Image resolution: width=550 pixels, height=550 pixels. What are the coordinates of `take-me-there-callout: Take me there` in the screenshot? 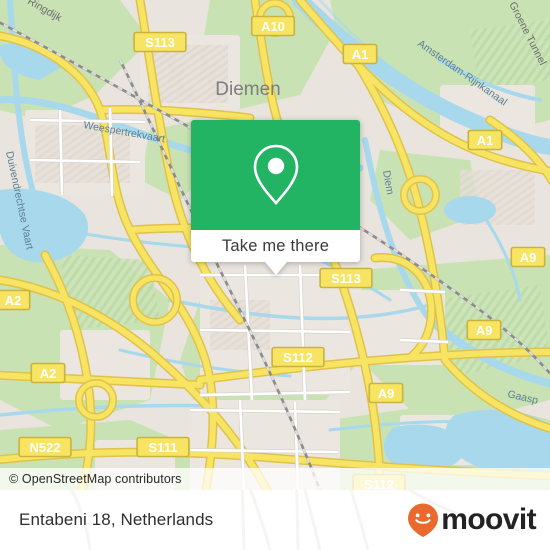 It's located at (275, 197).